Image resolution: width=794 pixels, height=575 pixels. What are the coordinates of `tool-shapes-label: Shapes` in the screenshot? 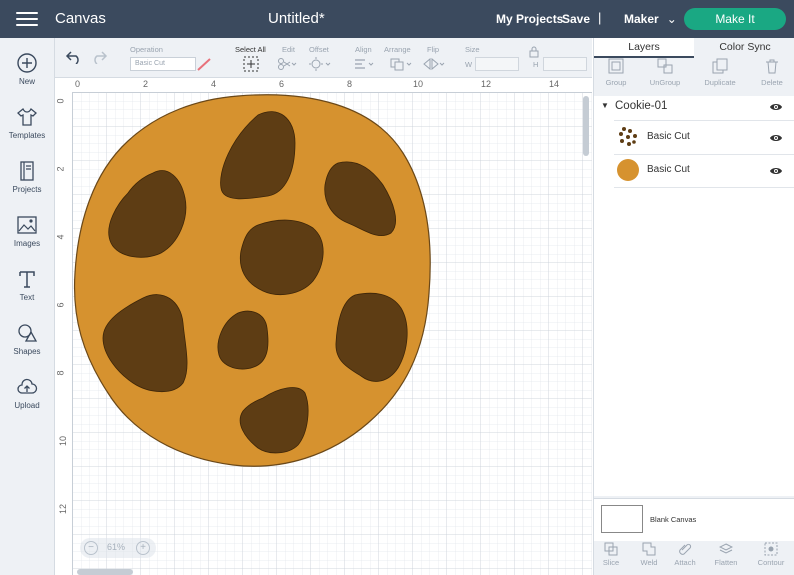 It's located at (27, 351).